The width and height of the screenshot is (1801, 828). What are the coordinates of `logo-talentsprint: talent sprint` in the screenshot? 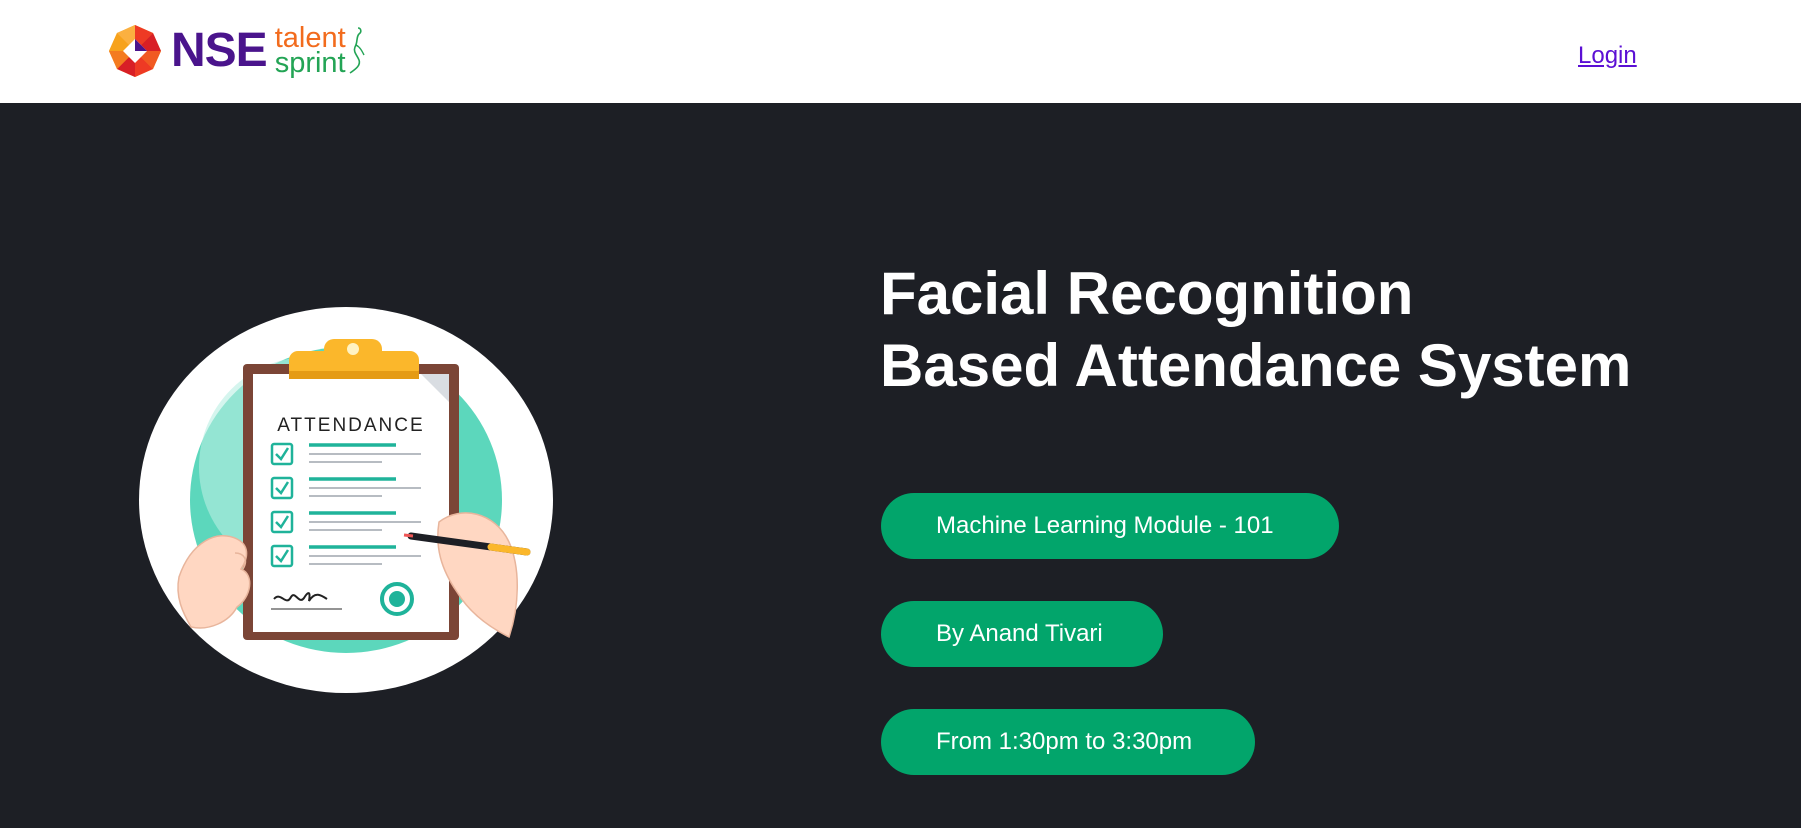 It's located at (310, 51).